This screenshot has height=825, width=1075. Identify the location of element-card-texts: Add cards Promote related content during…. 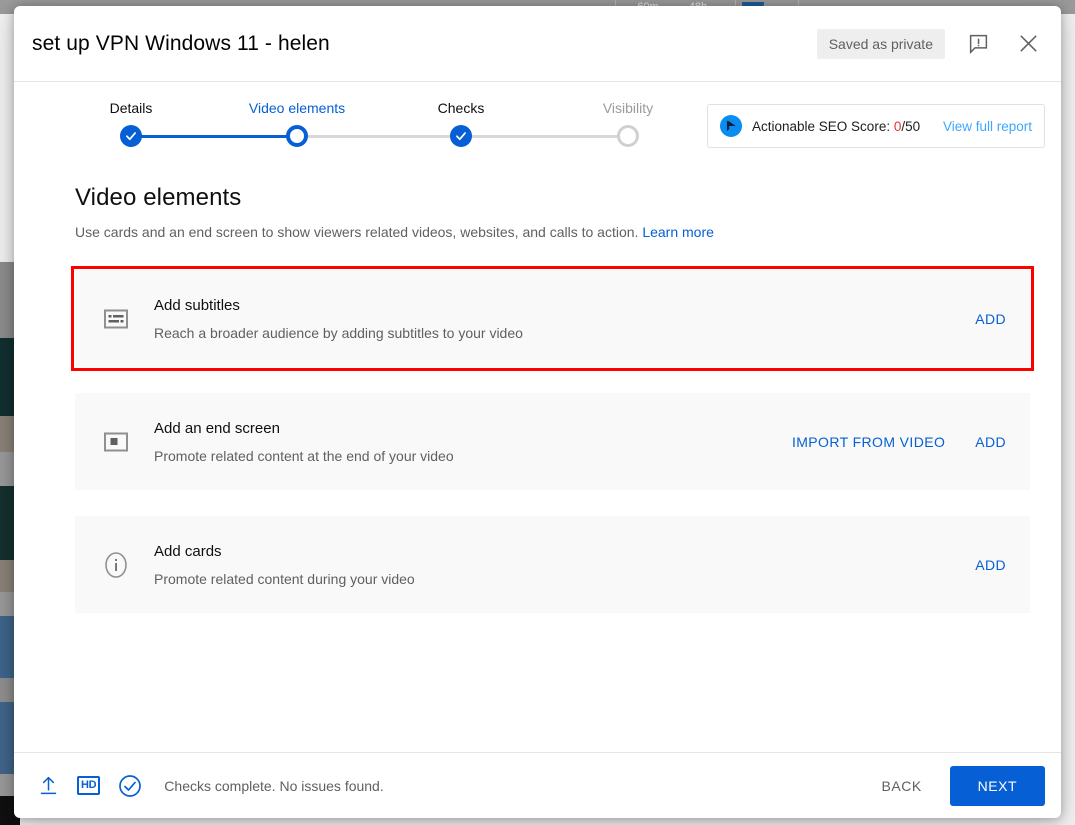
(284, 565).